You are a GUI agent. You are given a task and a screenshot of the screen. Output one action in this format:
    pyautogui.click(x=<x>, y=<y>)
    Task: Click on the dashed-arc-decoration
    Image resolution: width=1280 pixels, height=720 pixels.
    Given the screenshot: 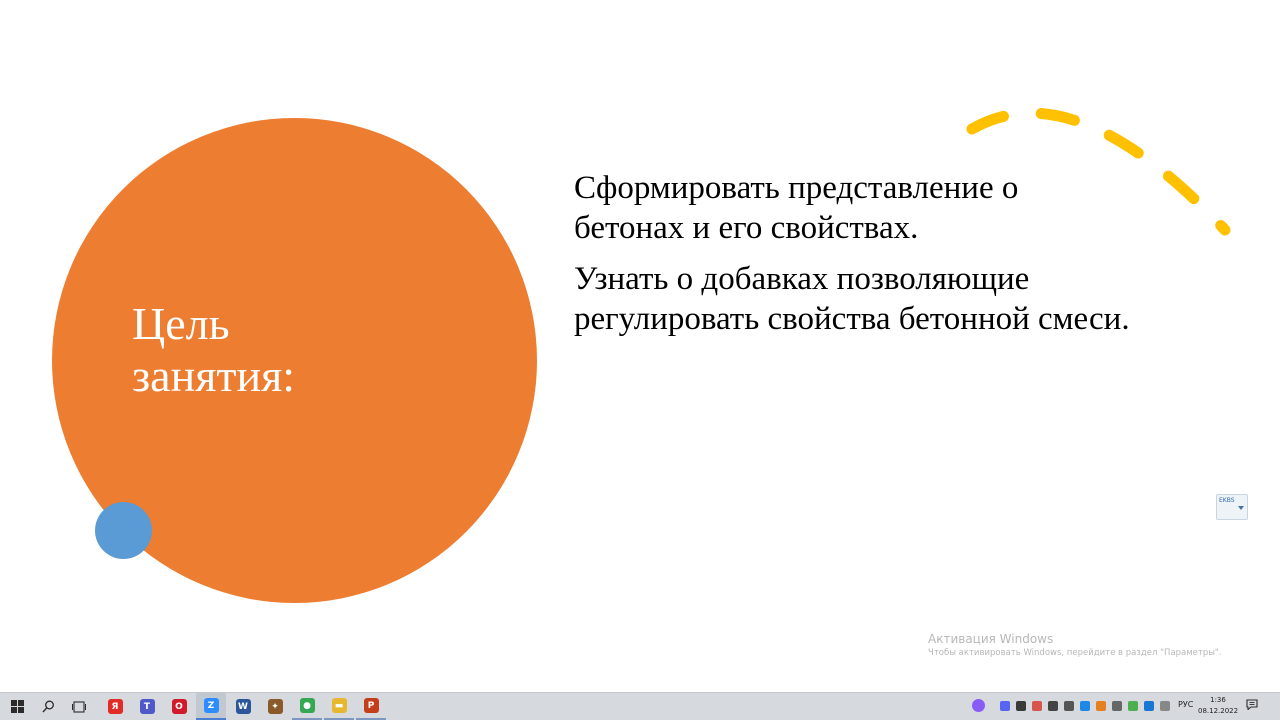 What is the action you would take?
    pyautogui.click(x=1098, y=171)
    